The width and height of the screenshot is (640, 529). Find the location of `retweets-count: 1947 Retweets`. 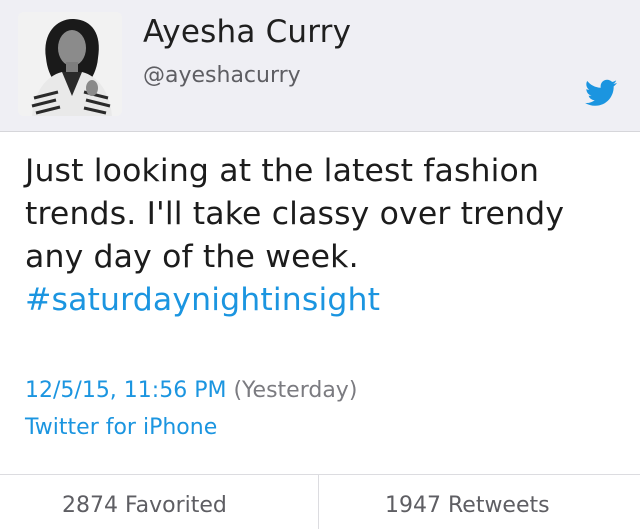

retweets-count: 1947 Retweets is located at coordinates (467, 505).